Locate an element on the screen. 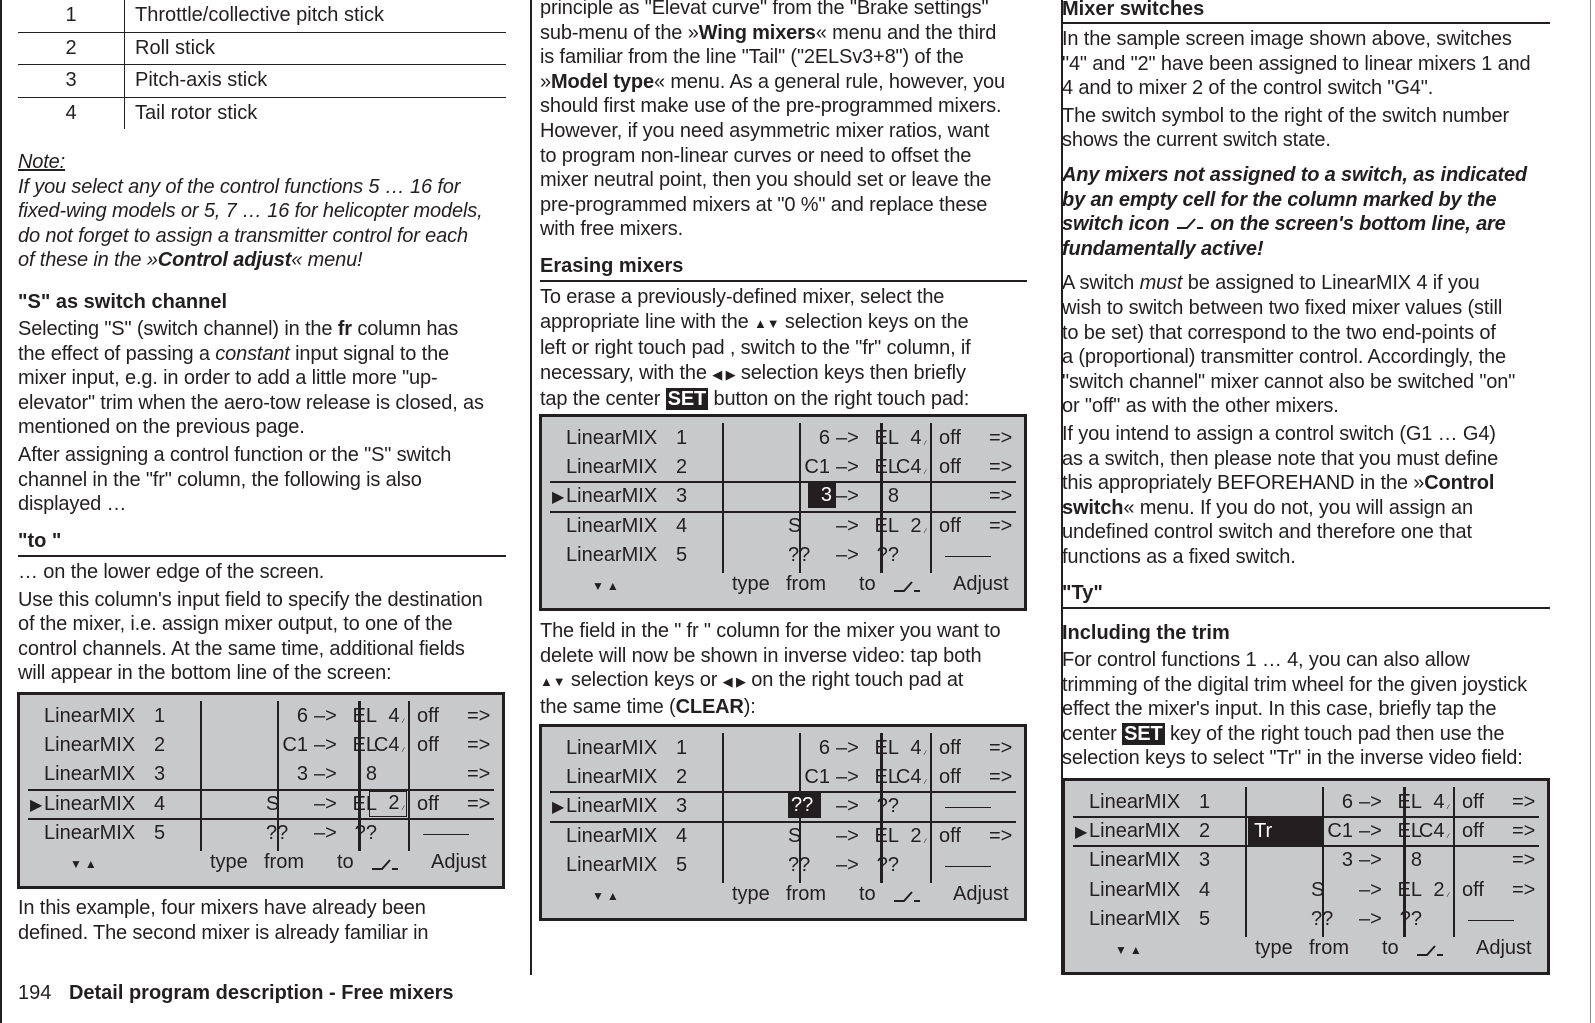  selection-pointer-icon: ▶ is located at coordinates (558, 498).